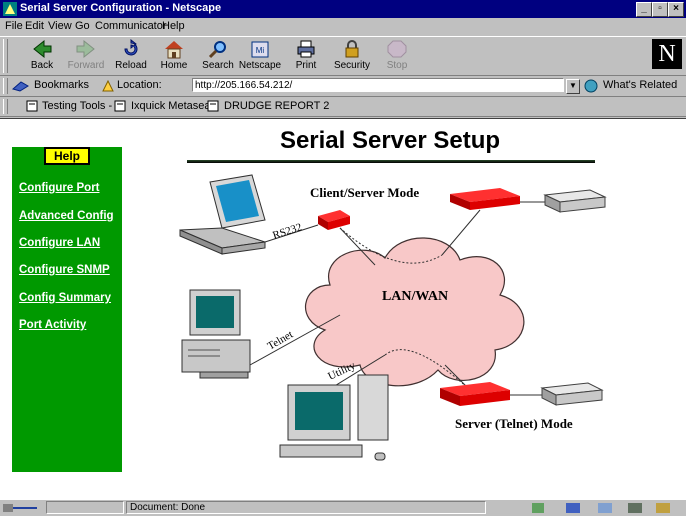 This screenshot has width=686, height=516. Describe the element at coordinates (352, 65) in the screenshot. I see `security-label: Security` at that location.